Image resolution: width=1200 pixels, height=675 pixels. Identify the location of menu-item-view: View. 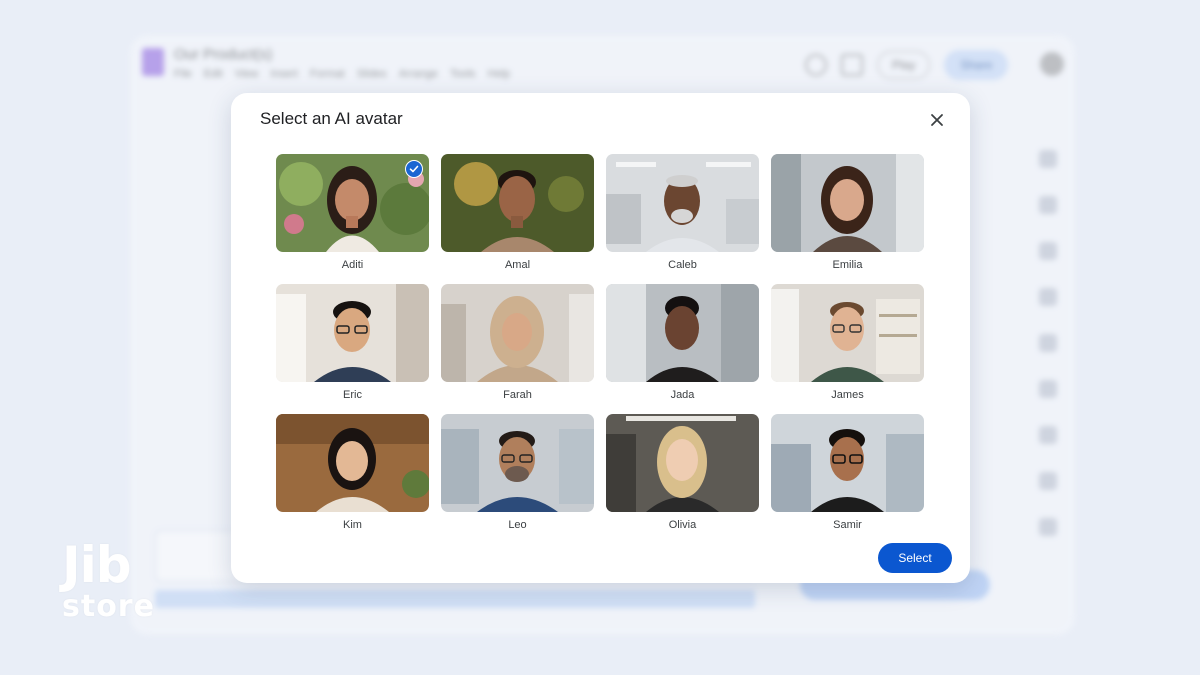
(246, 74).